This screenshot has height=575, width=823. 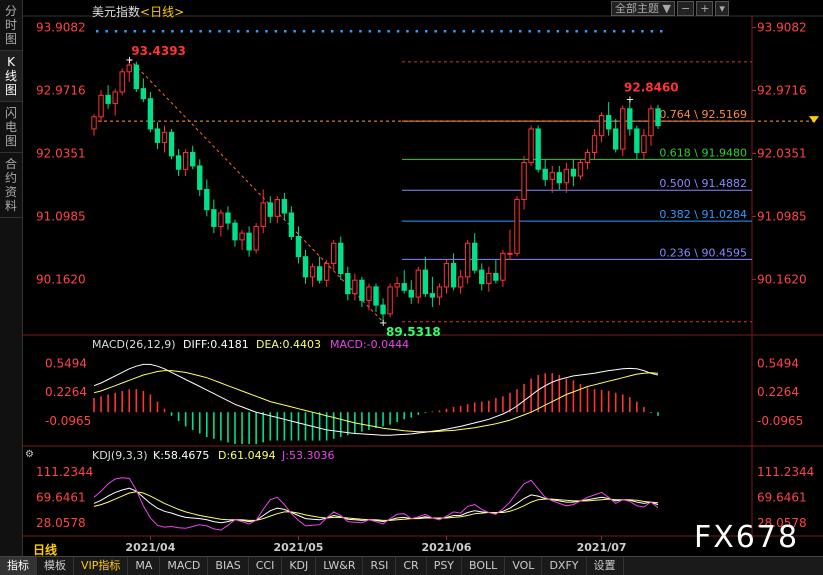 I want to click on indicator-tab--: 设置, so click(x=605, y=566).